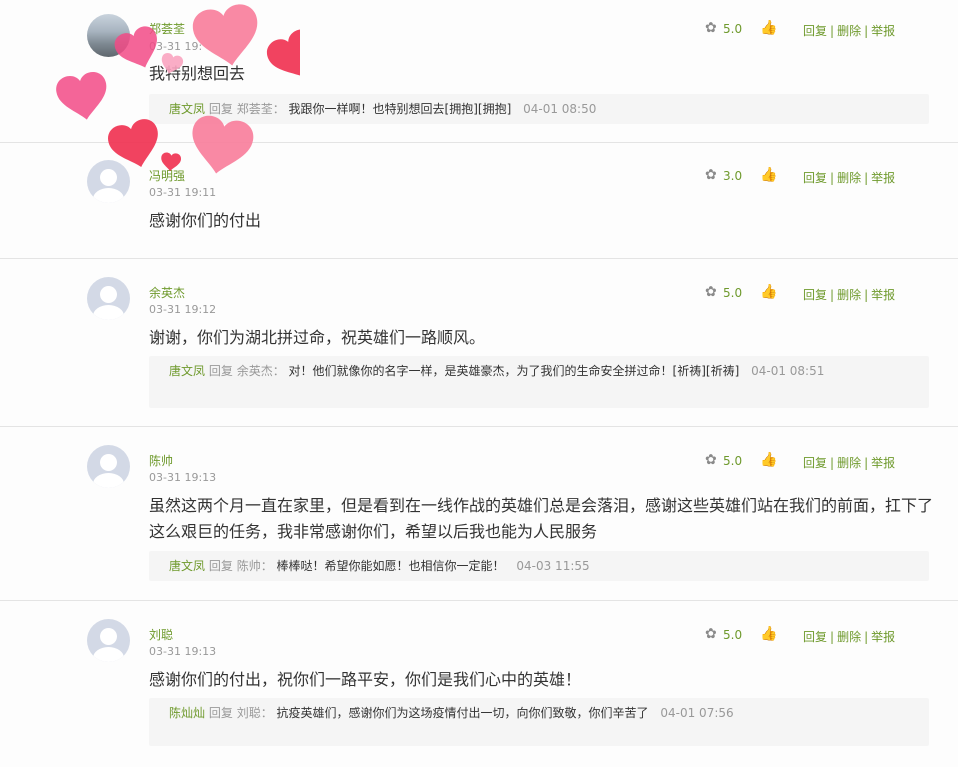 This screenshot has width=958, height=767. What do you see at coordinates (390, 566) in the screenshot?
I see `reply-text: 棒棒哒！希望你能如愿！也相信你一定能！` at bounding box center [390, 566].